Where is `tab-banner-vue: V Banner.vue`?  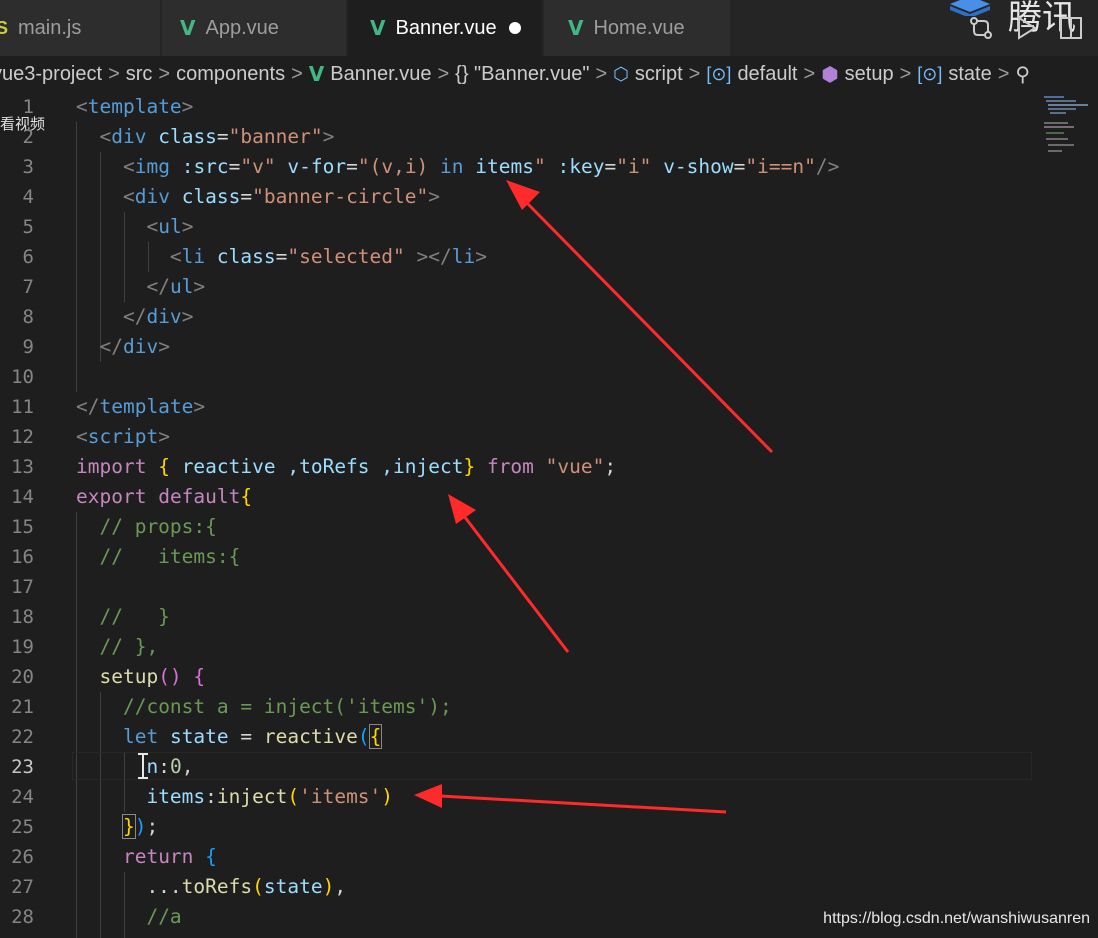
tab-banner-vue: V Banner.vue is located at coordinates (445, 28).